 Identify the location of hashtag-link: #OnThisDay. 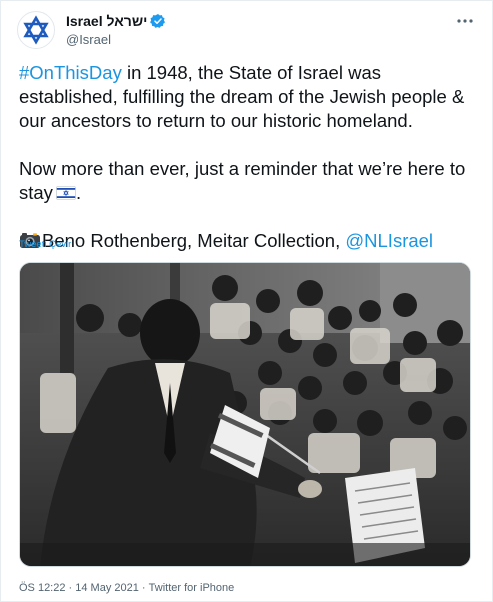
(70, 72).